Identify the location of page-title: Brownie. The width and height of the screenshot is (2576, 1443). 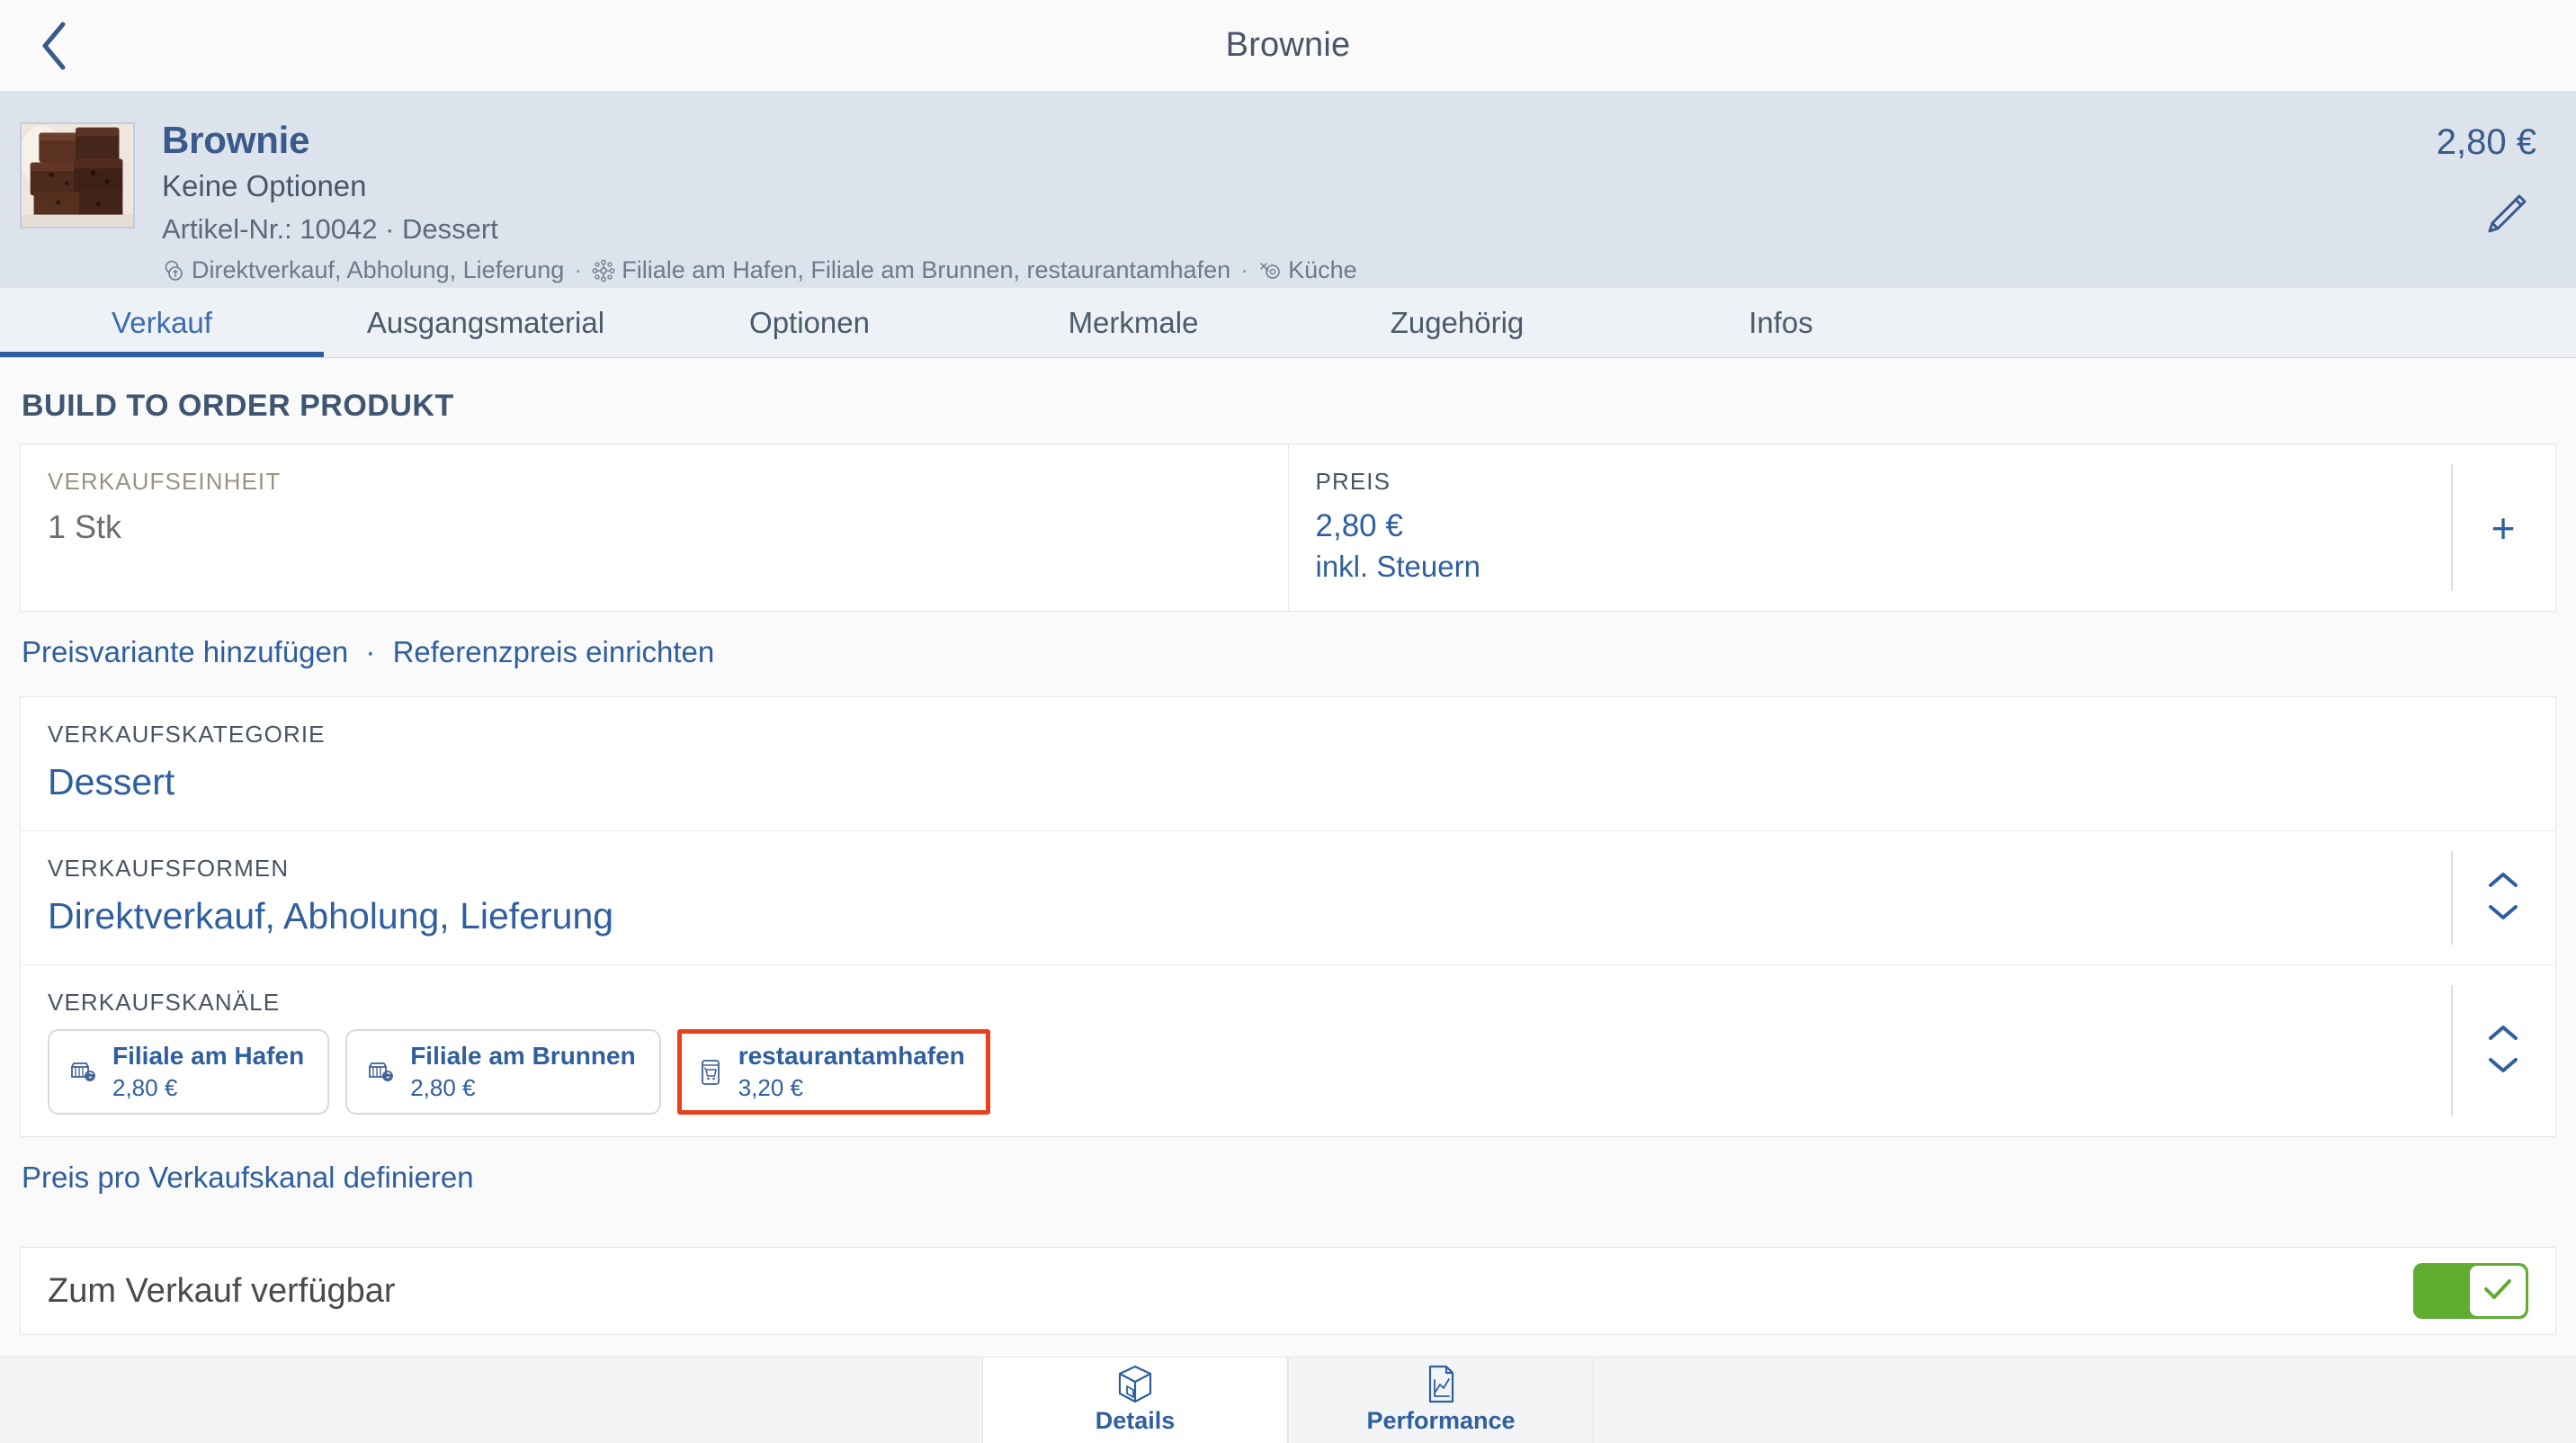
(1288, 45).